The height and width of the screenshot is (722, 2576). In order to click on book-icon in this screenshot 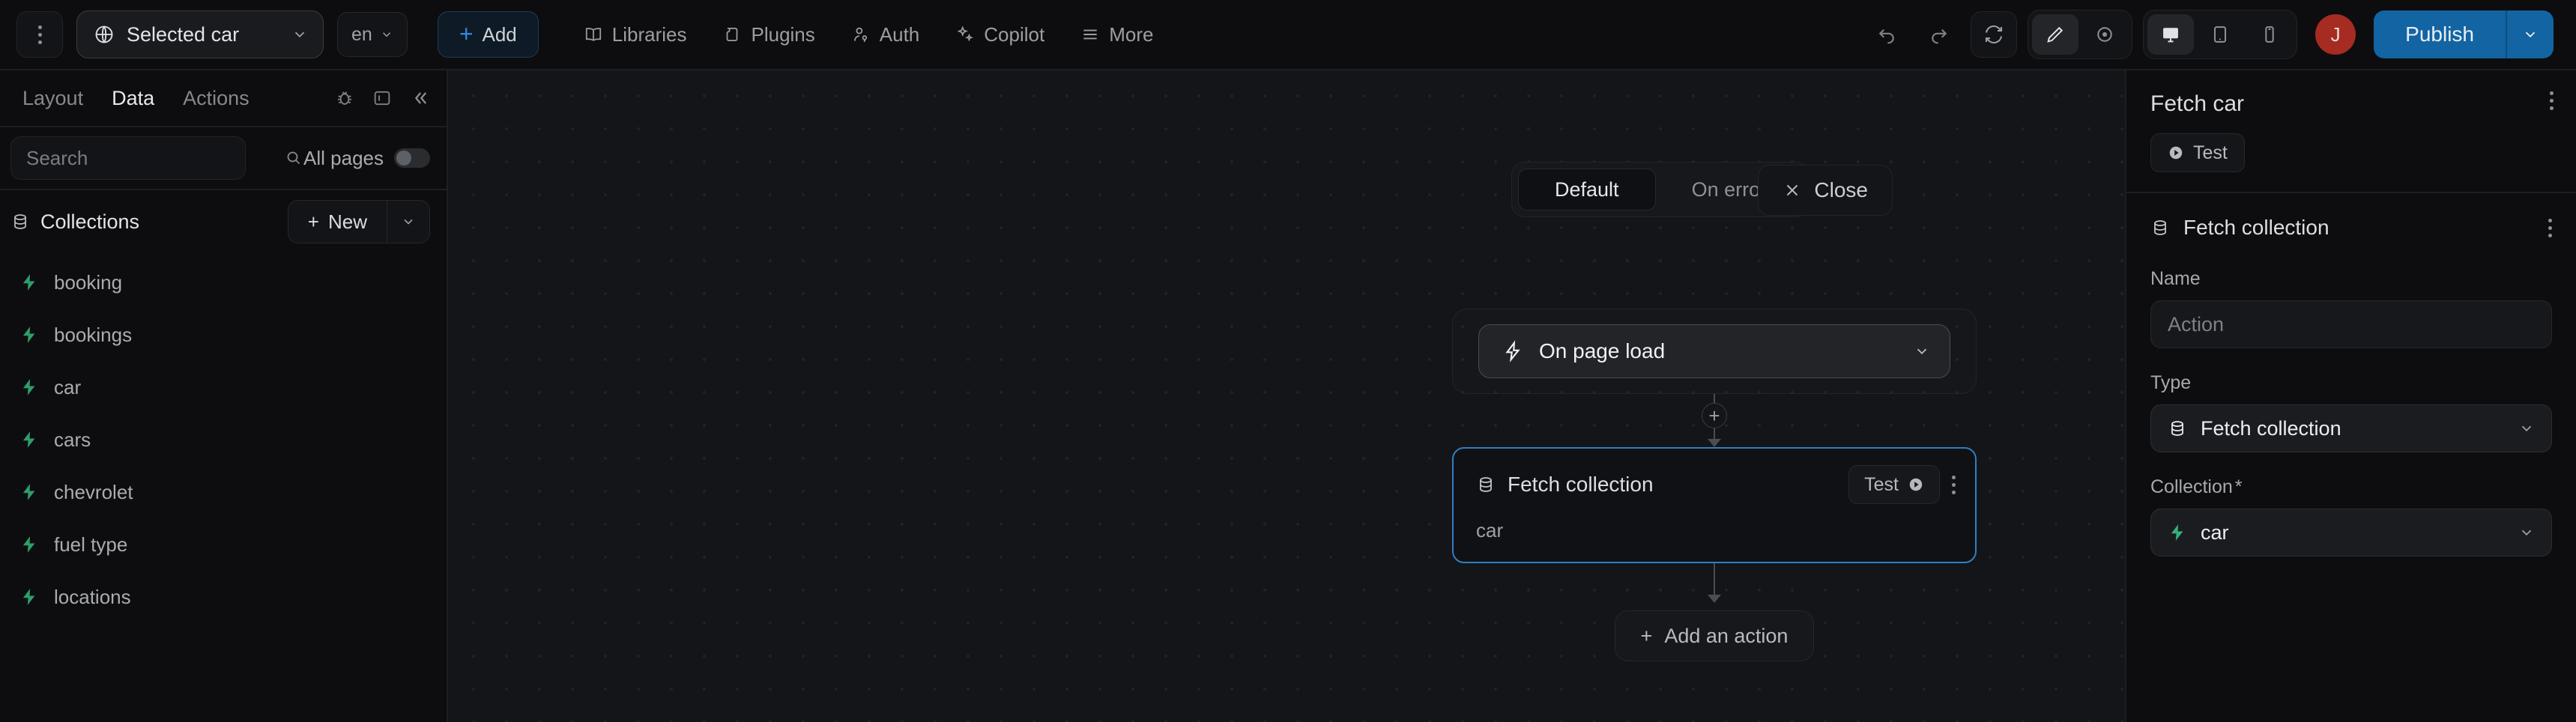, I will do `click(593, 34)`.